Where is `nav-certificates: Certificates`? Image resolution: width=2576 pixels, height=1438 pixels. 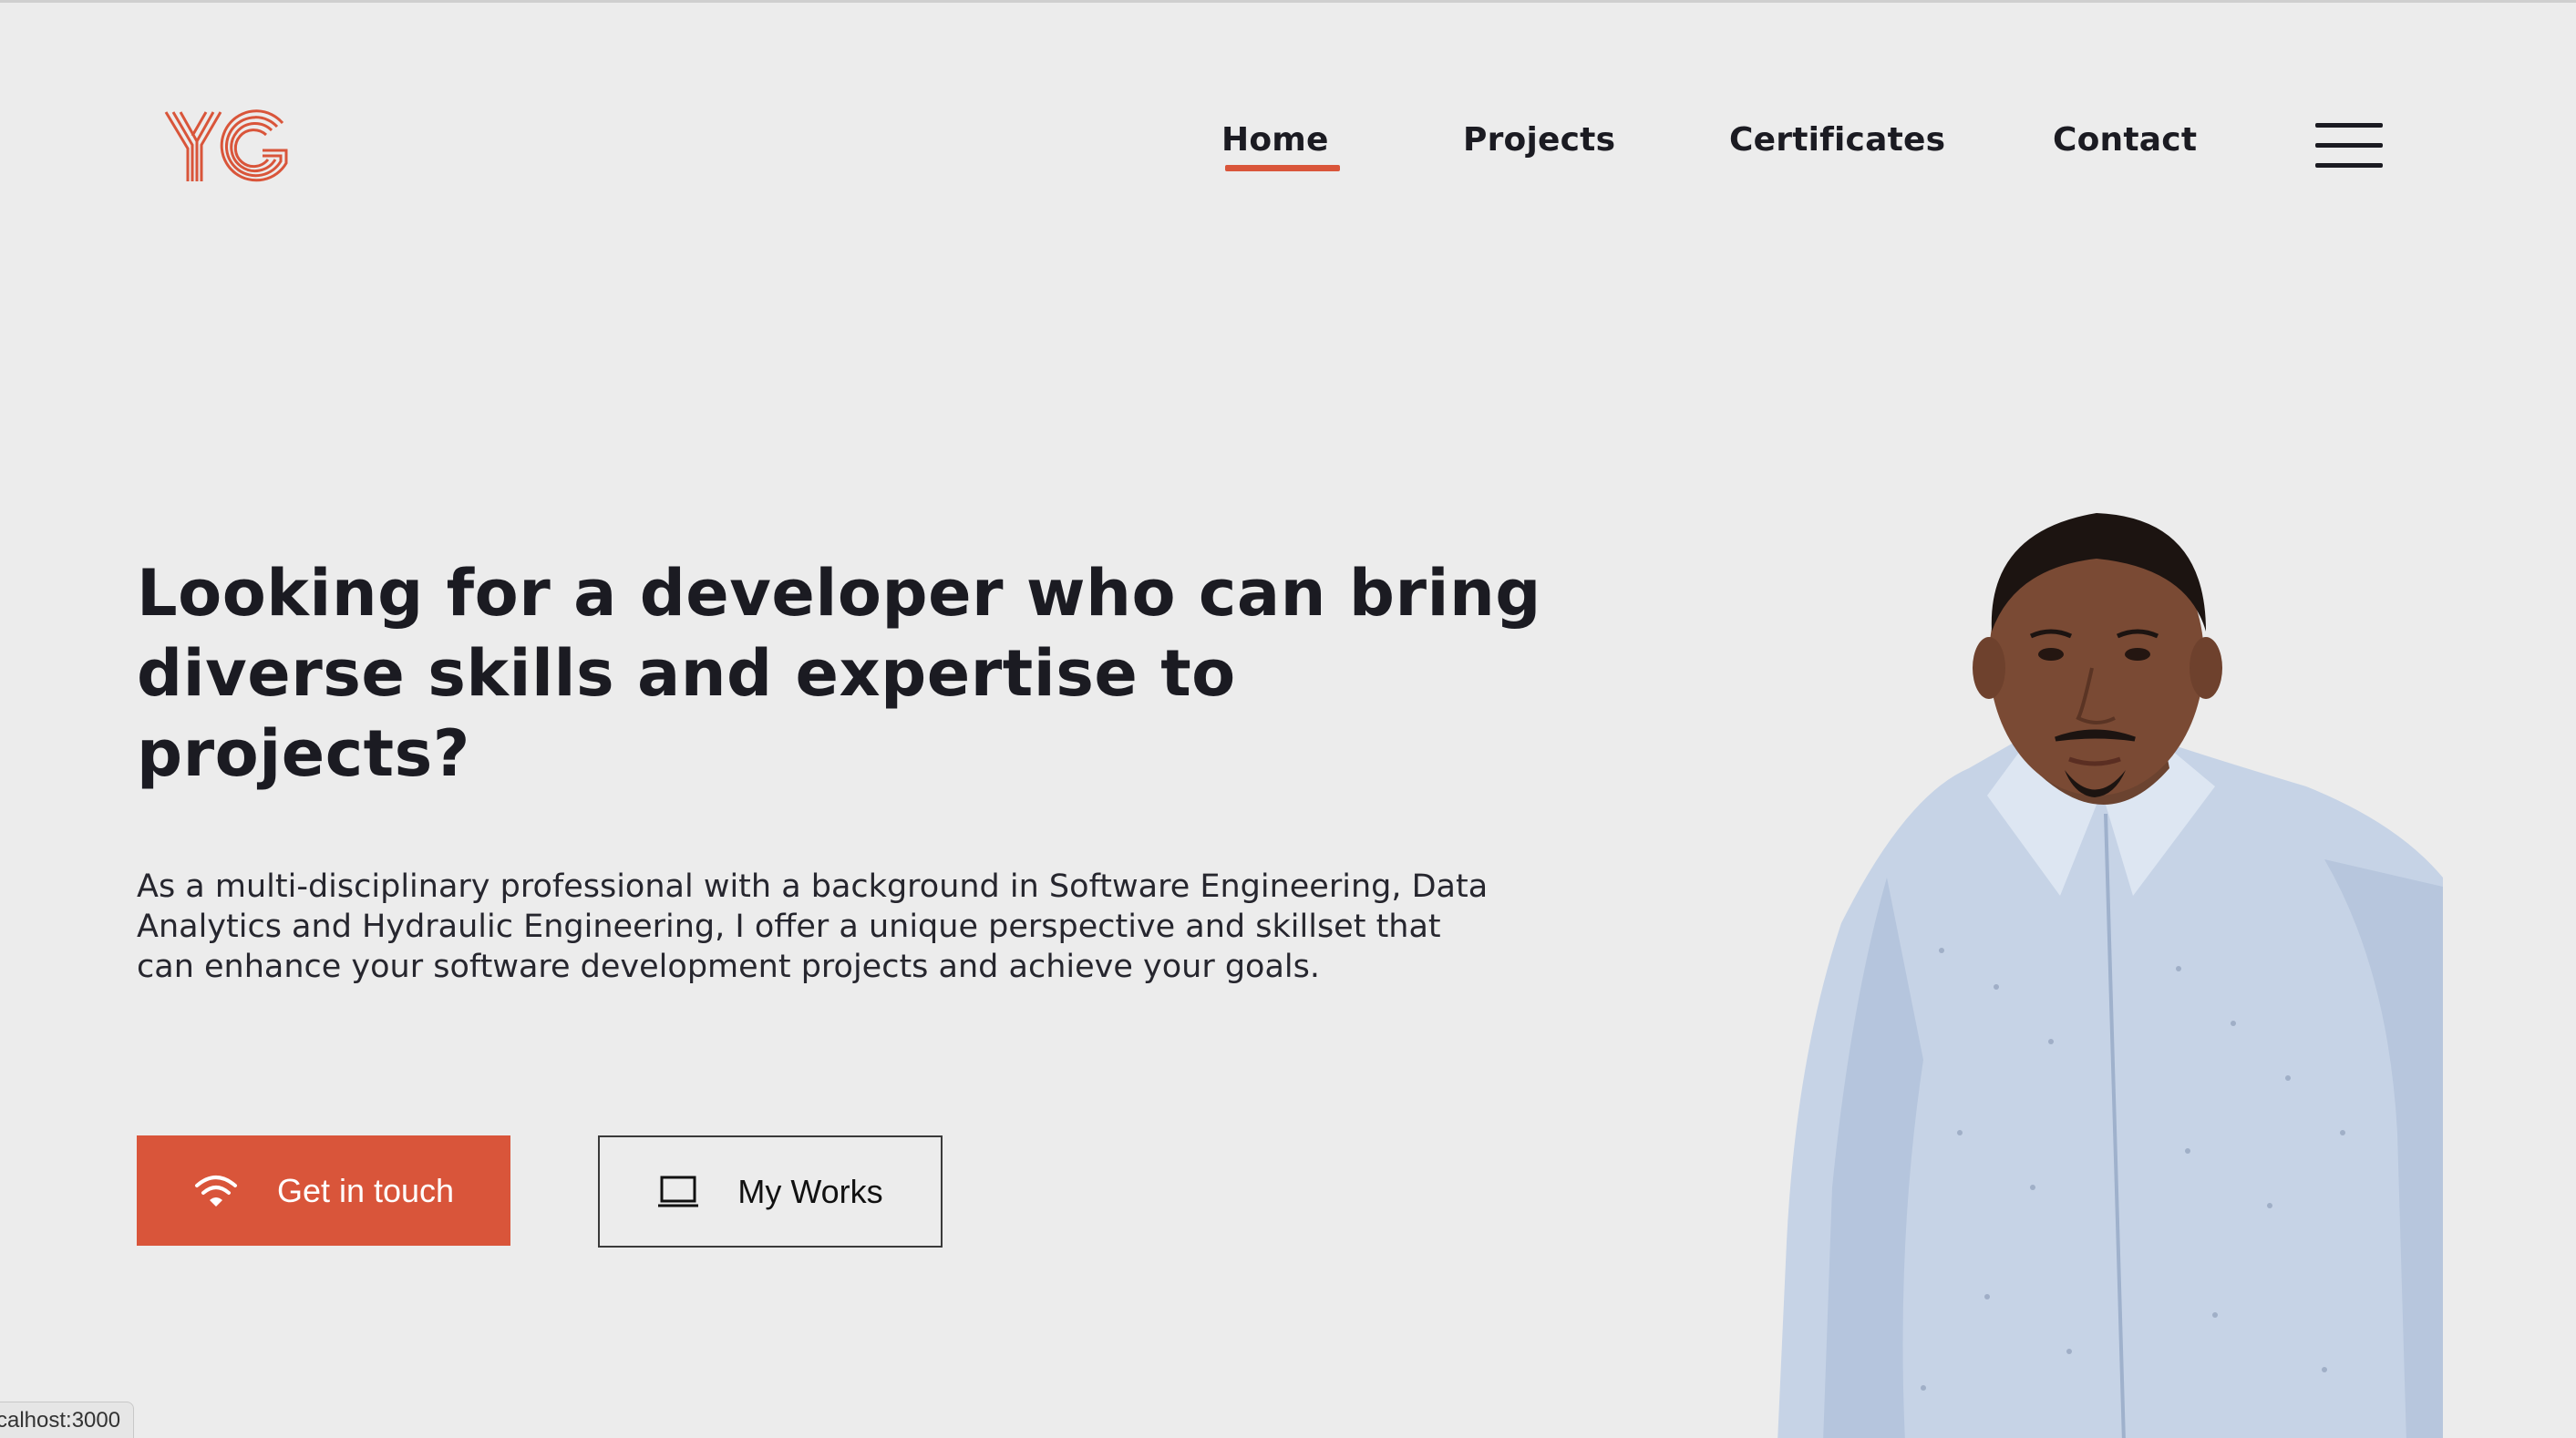
nav-certificates: Certificates is located at coordinates (1837, 146).